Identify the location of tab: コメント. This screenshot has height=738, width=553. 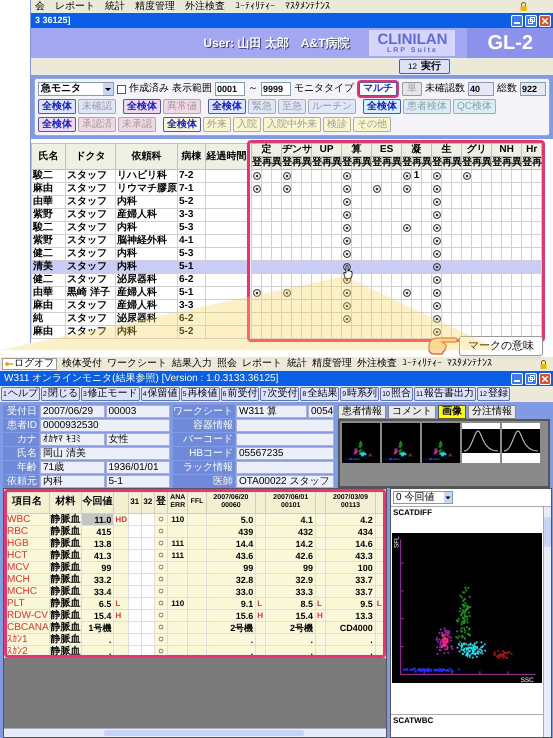
(412, 412).